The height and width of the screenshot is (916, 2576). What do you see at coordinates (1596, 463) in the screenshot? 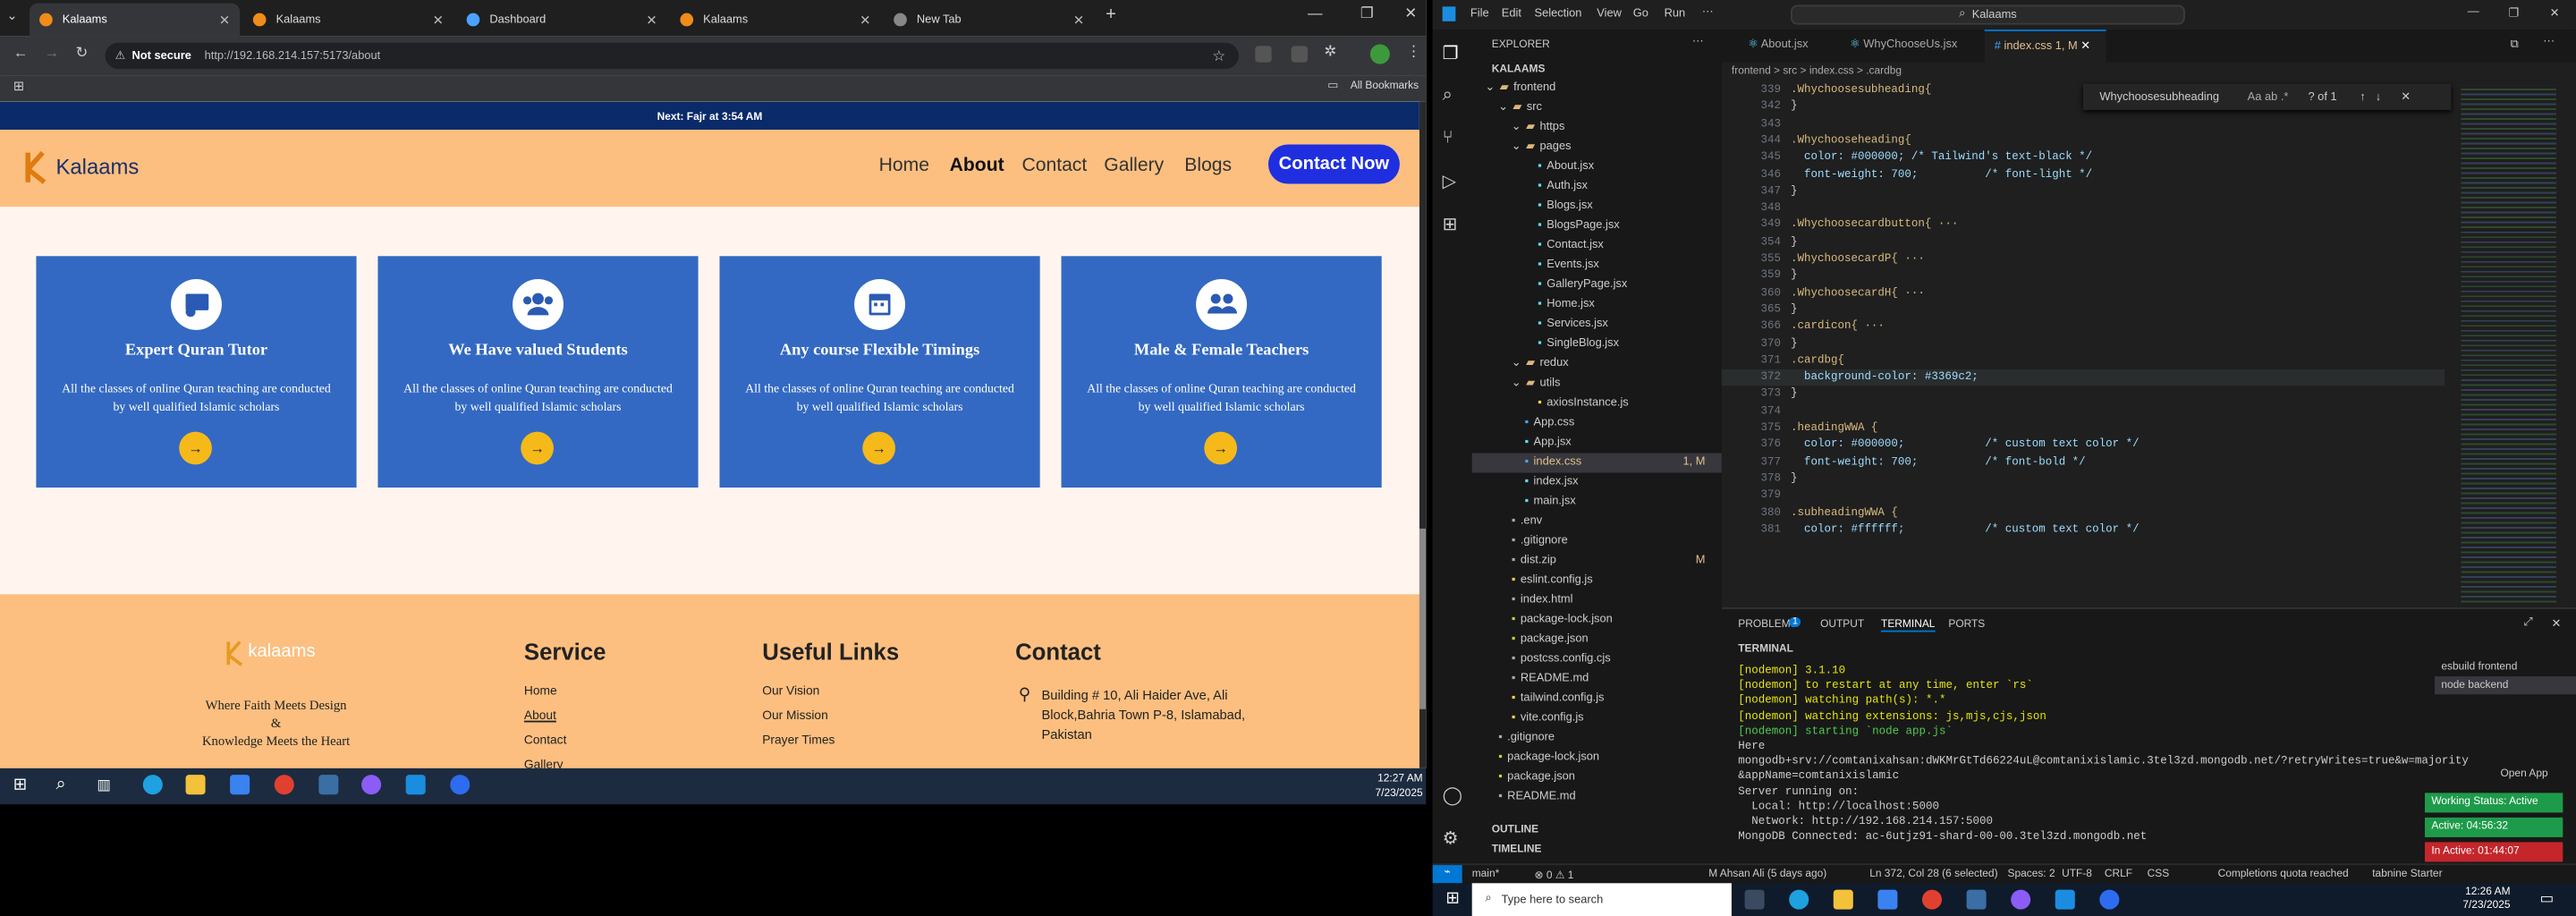
I see `tree-item: ▪ index.css 1, M` at bounding box center [1596, 463].